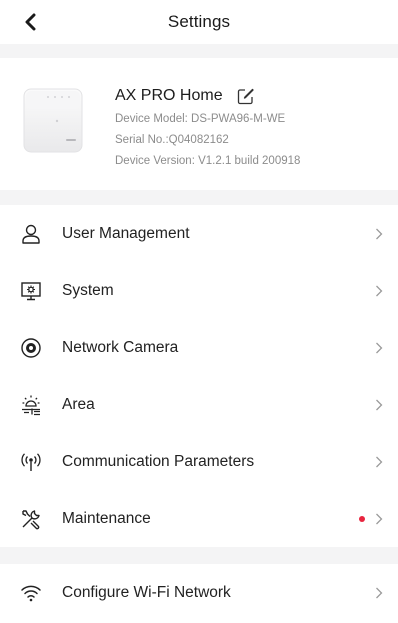 This screenshot has height=623, width=398. I want to click on menu-item-configure-wifi: Configure Wi-Fi Network, so click(199, 592).